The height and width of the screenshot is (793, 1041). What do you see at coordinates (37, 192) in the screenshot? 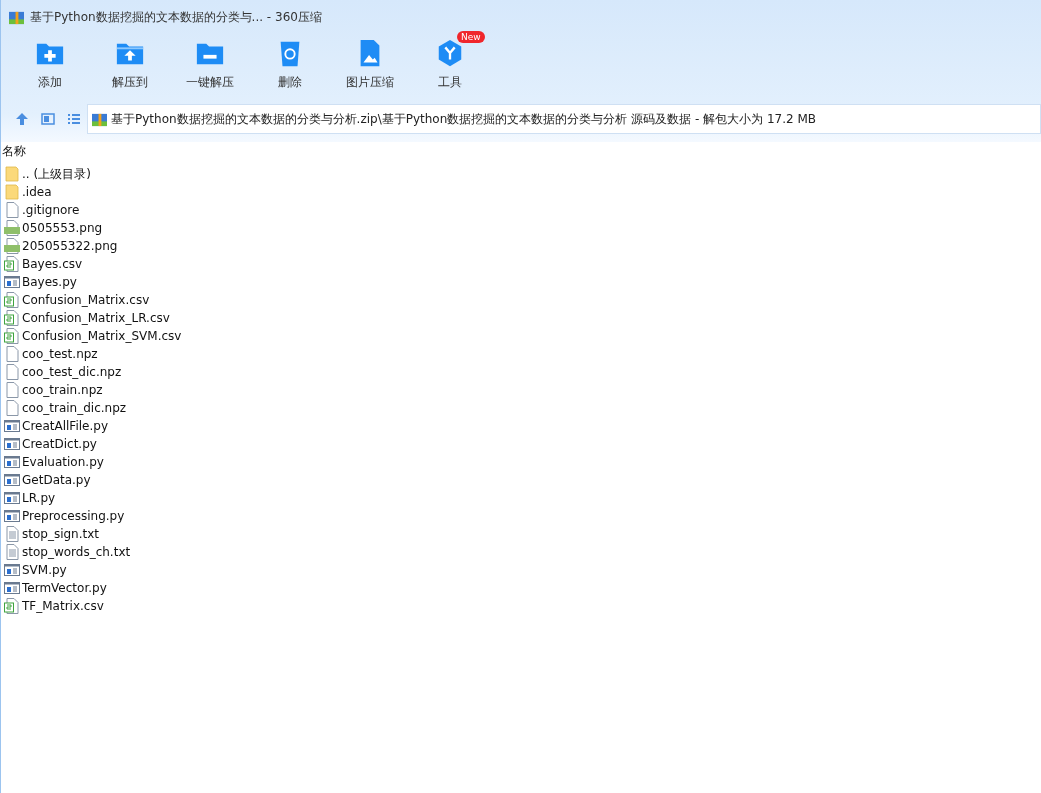
I see `file-name: .idea` at bounding box center [37, 192].